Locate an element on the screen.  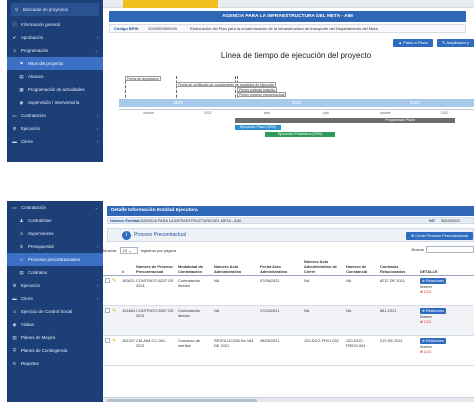
column-header: Modalidad de Contratación is located at coordinates (194, 260).